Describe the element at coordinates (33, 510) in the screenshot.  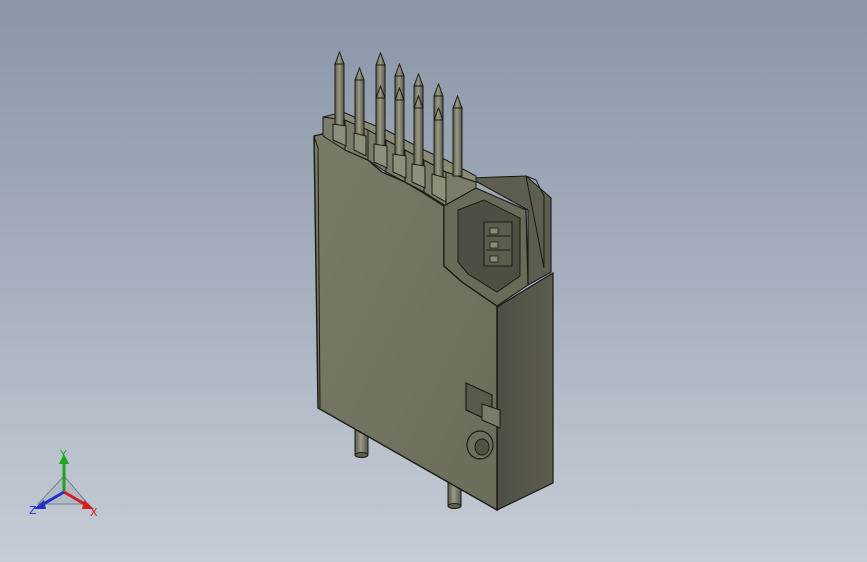
I see `z-axis-label: Z` at that location.